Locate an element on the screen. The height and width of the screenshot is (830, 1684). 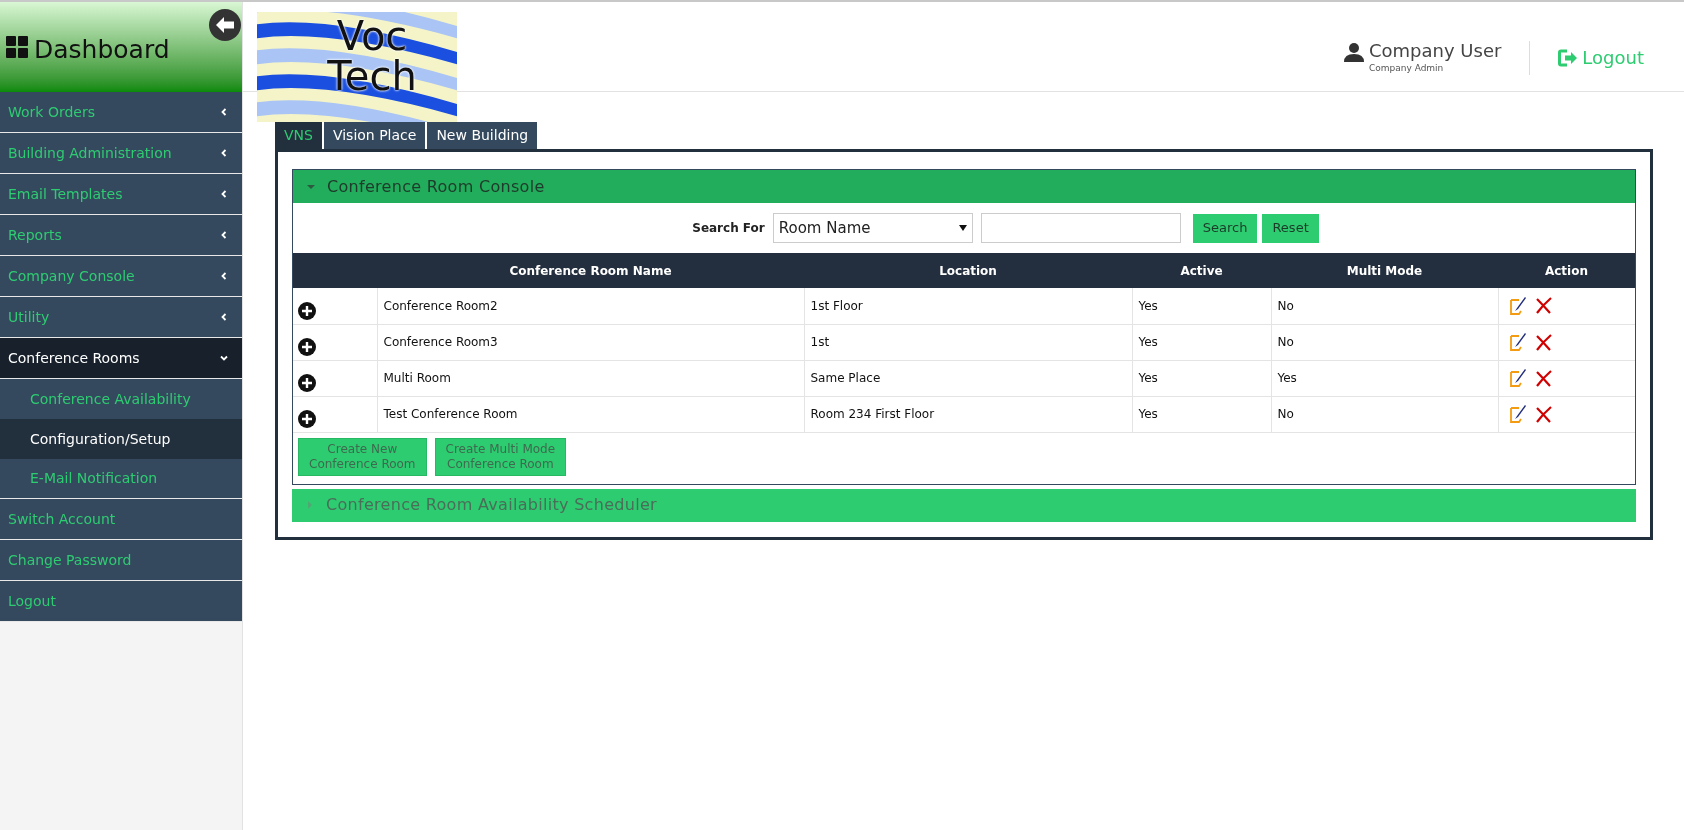
search-field is located at coordinates (1080, 228).